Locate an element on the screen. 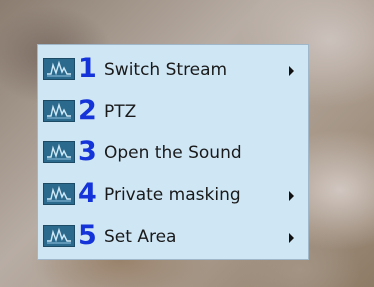 This screenshot has width=374, height=287. menu-item-switch-stream: 1 Switch Stream is located at coordinates (173, 70).